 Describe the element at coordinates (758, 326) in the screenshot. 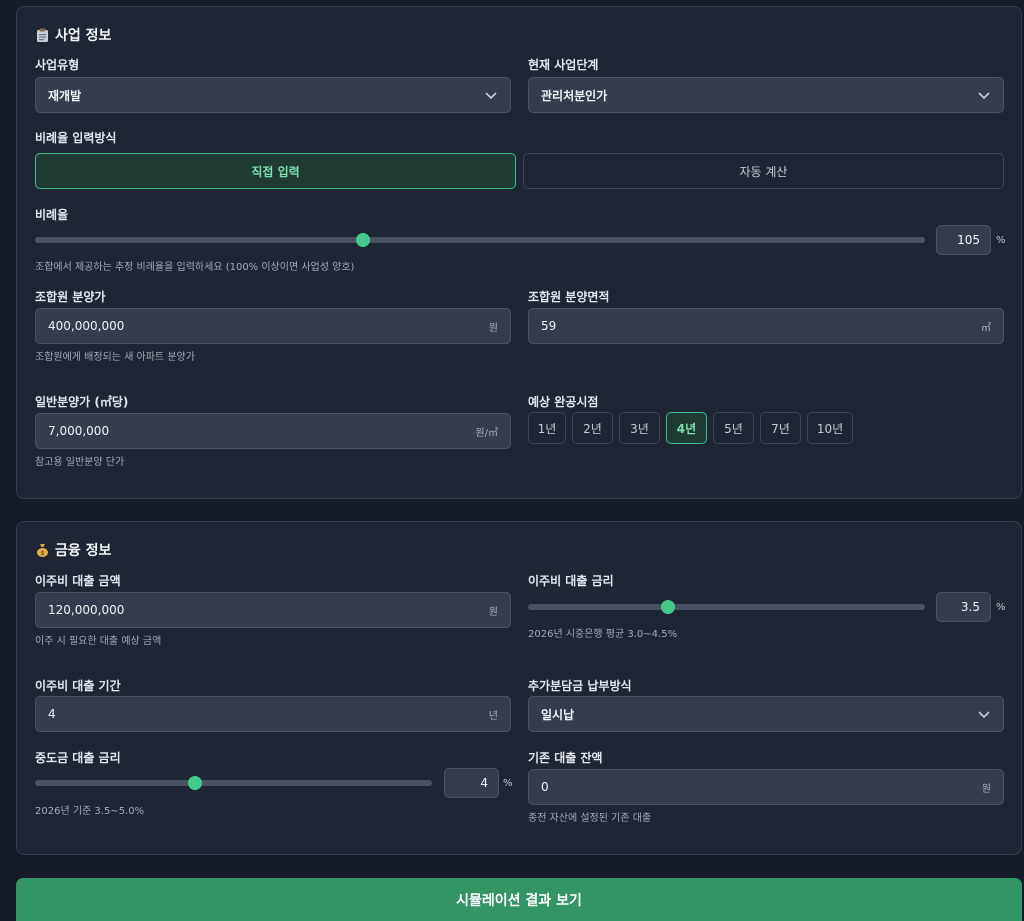

I see `member-area-input` at that location.